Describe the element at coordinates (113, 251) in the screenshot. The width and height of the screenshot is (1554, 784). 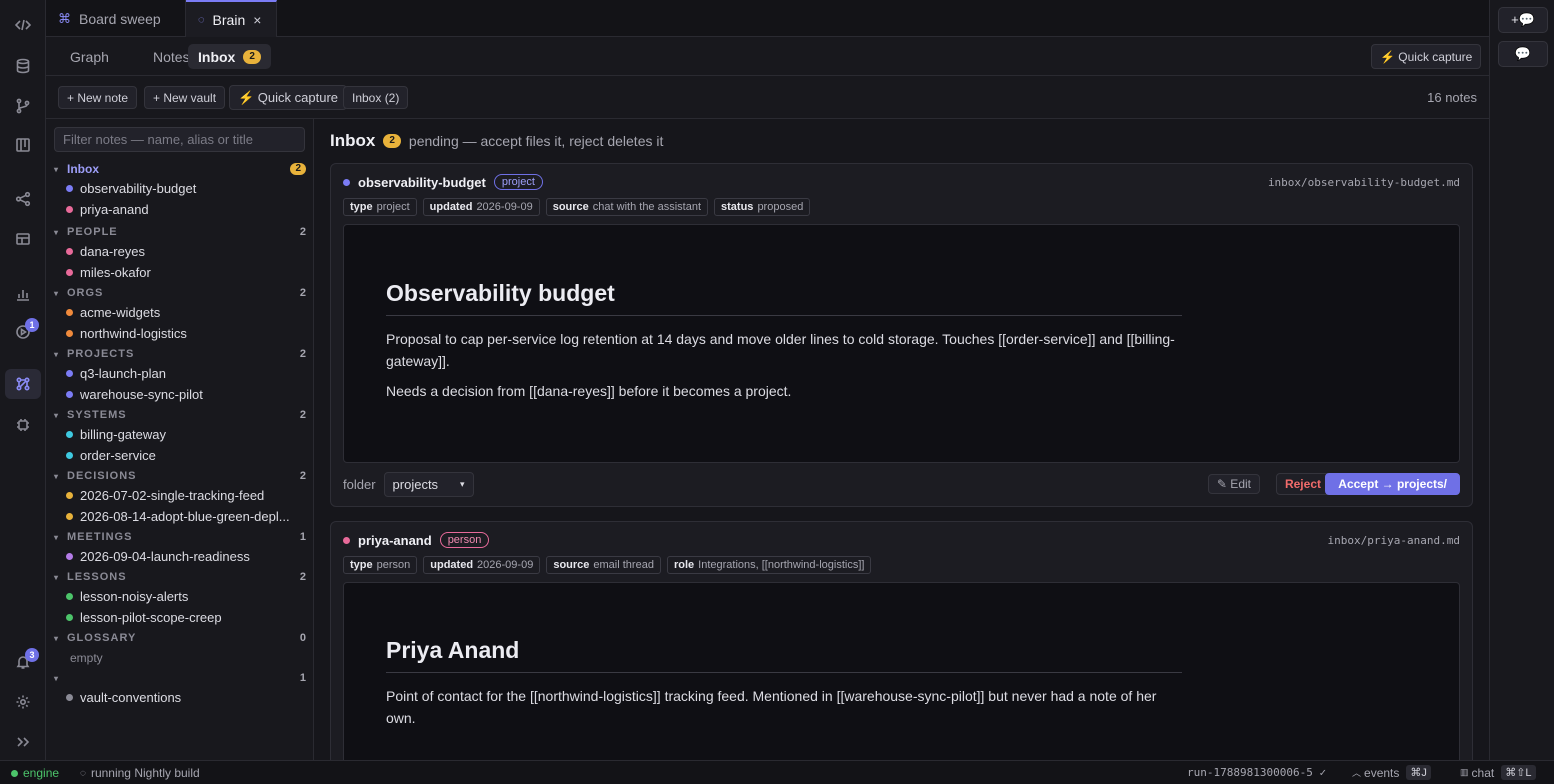
I see `note-name: dana-reyes` at that location.